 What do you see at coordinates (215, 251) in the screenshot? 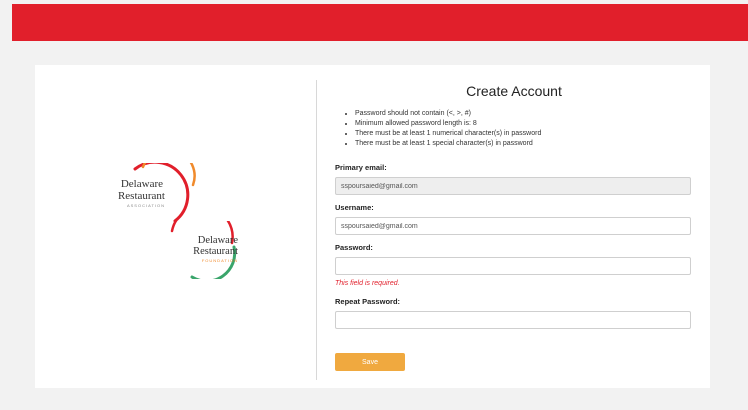
I see `logo2-line2: Restaurant` at bounding box center [215, 251].